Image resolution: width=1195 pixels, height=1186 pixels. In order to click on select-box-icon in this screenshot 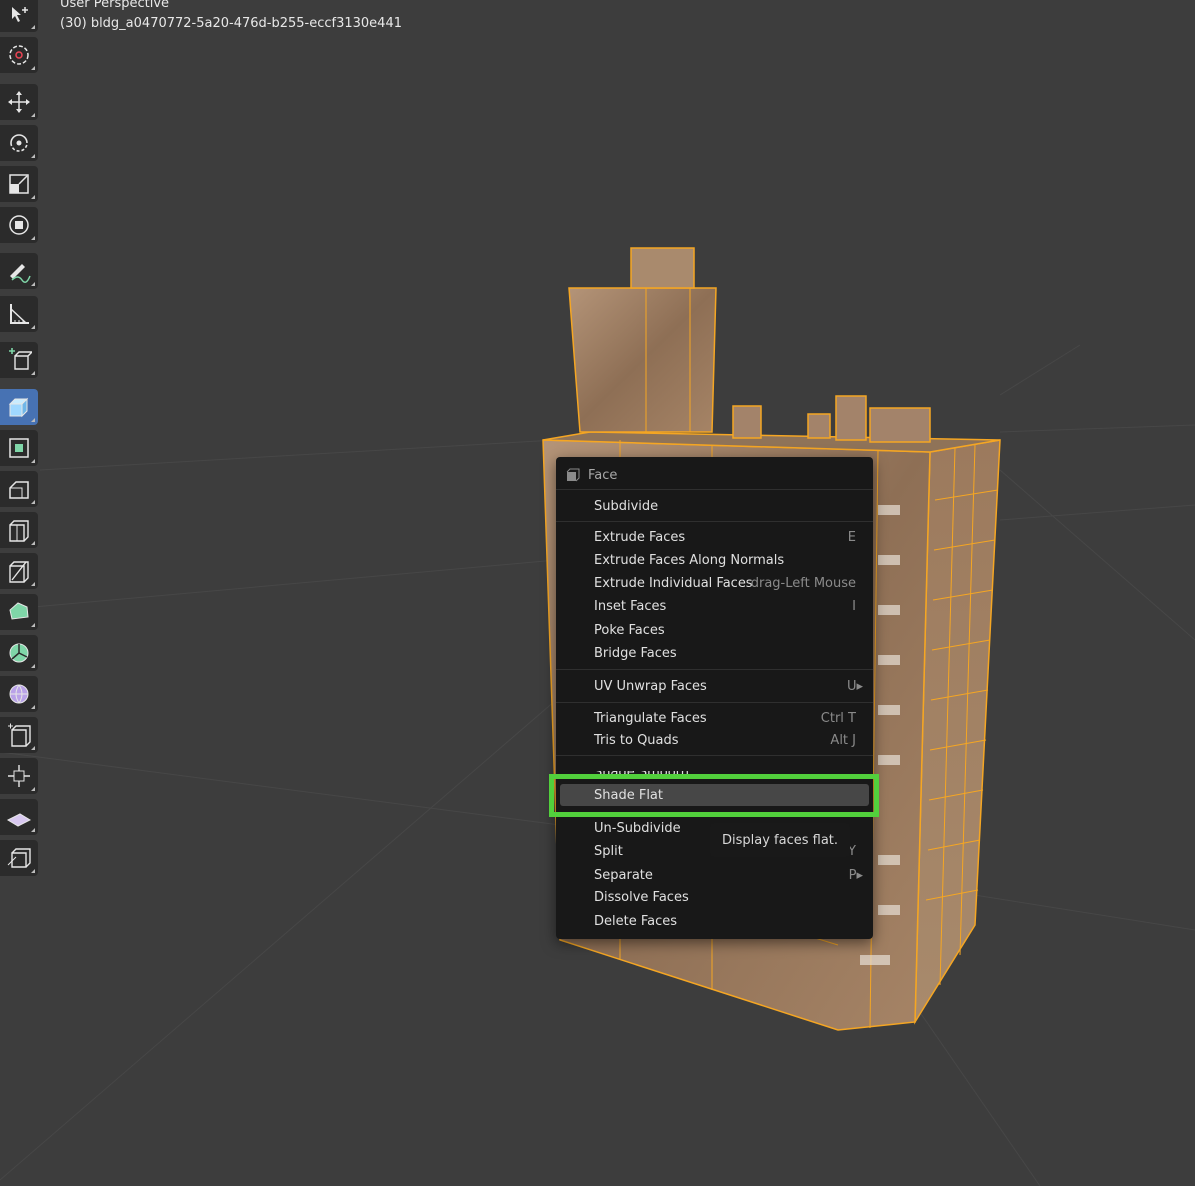, I will do `click(19, 16)`.